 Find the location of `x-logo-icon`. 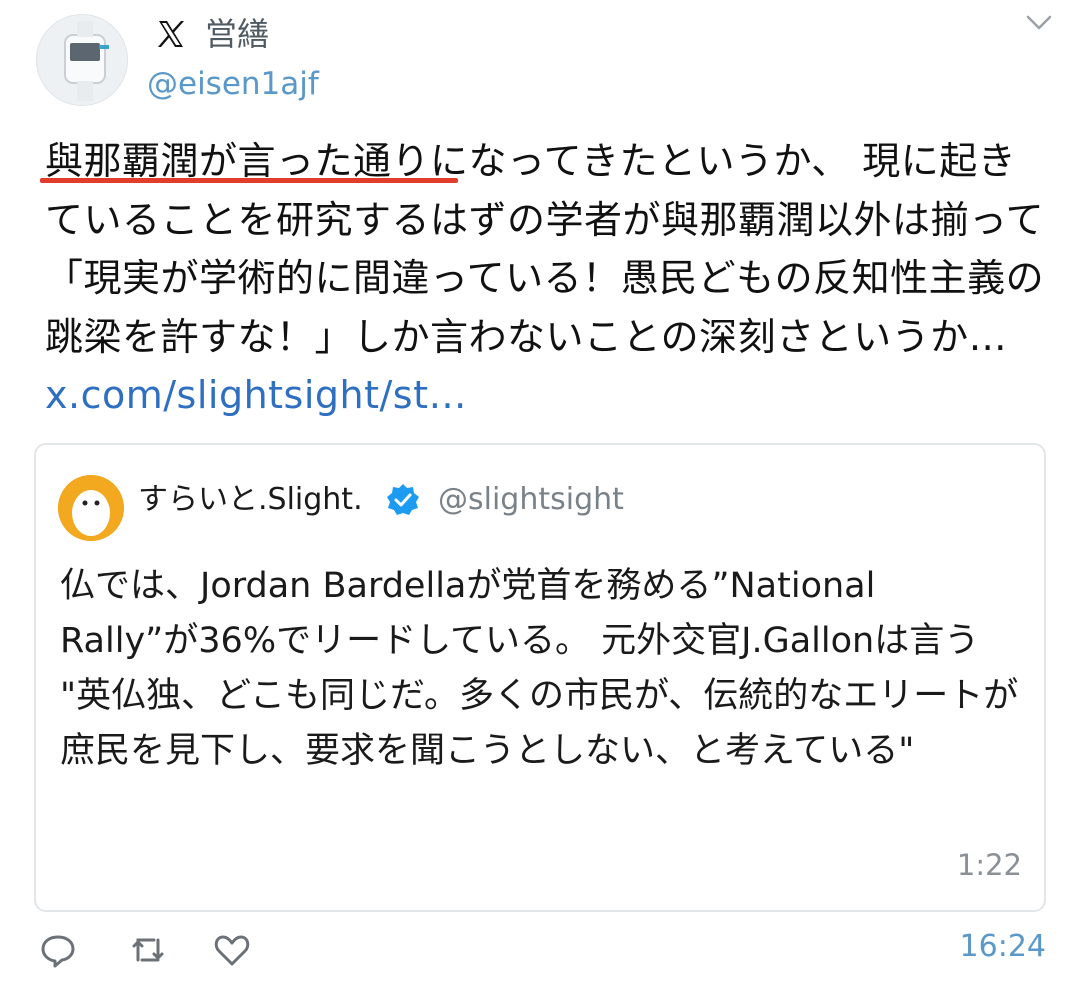

x-logo-icon is located at coordinates (171, 34).